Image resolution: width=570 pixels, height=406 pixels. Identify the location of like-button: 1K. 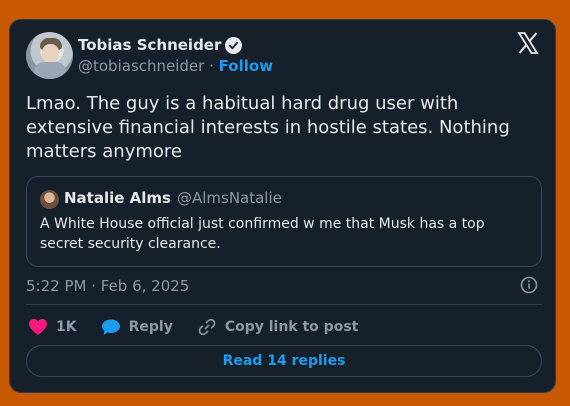
(52, 327).